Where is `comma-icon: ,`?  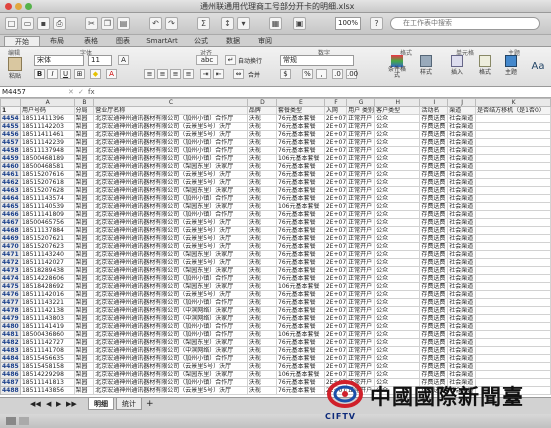 comma-icon: , is located at coordinates (321, 74).